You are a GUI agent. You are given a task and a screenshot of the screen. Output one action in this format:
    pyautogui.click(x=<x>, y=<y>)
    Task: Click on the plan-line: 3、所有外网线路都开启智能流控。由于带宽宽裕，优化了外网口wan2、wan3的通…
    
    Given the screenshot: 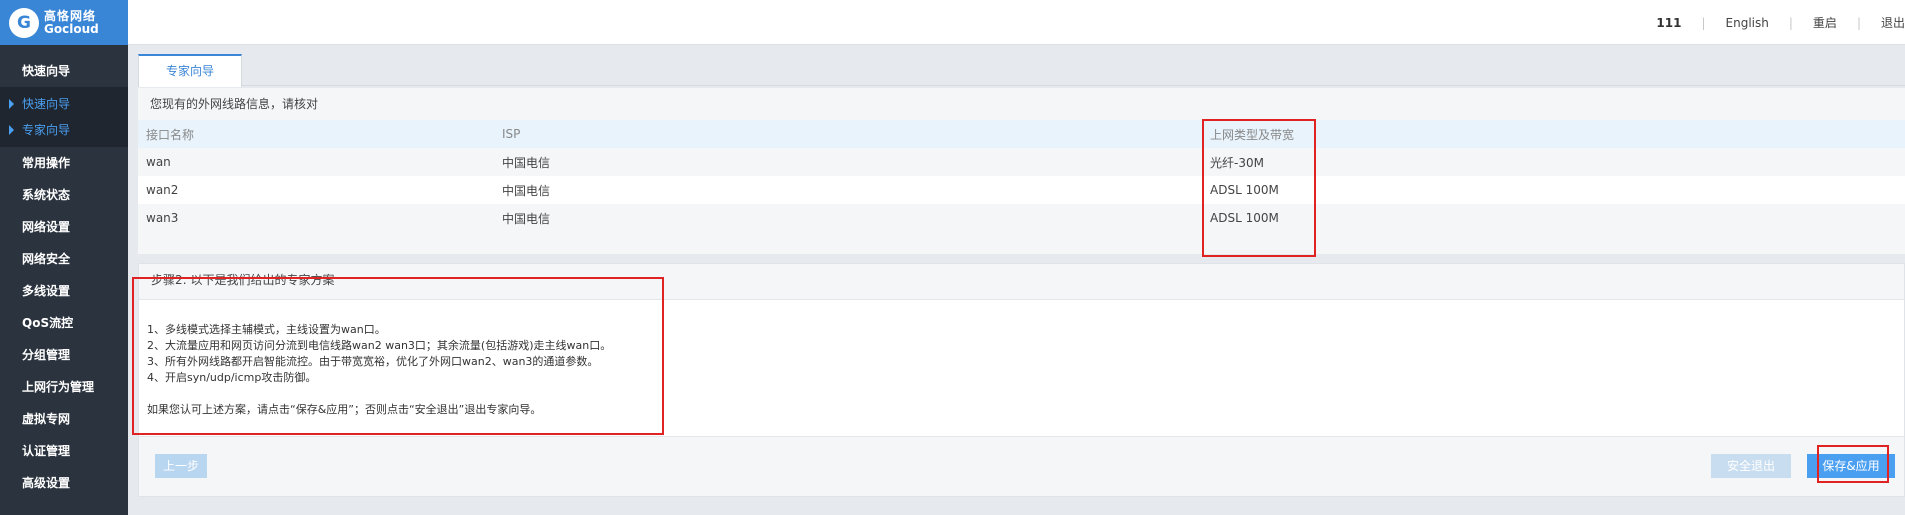 What is the action you would take?
    pyautogui.click(x=373, y=361)
    